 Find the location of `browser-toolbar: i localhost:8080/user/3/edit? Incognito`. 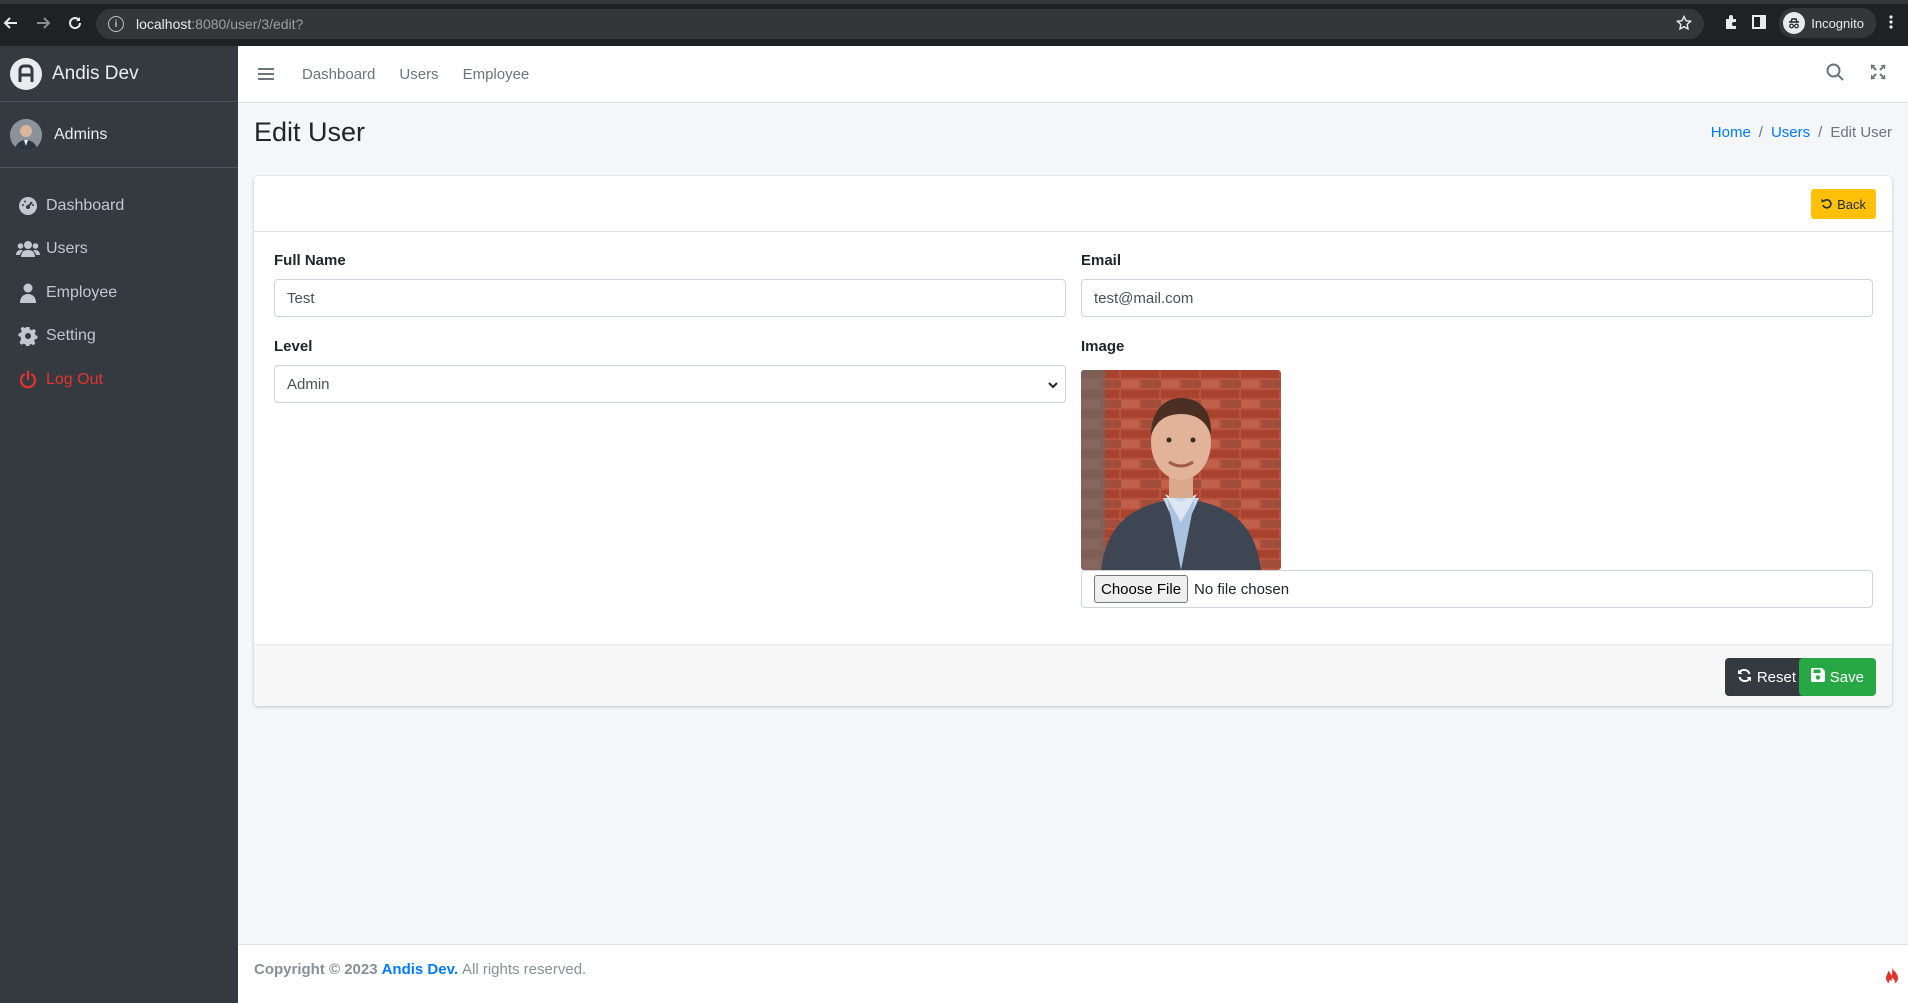

browser-toolbar: i localhost:8080/user/3/edit? Incognito is located at coordinates (954, 23).